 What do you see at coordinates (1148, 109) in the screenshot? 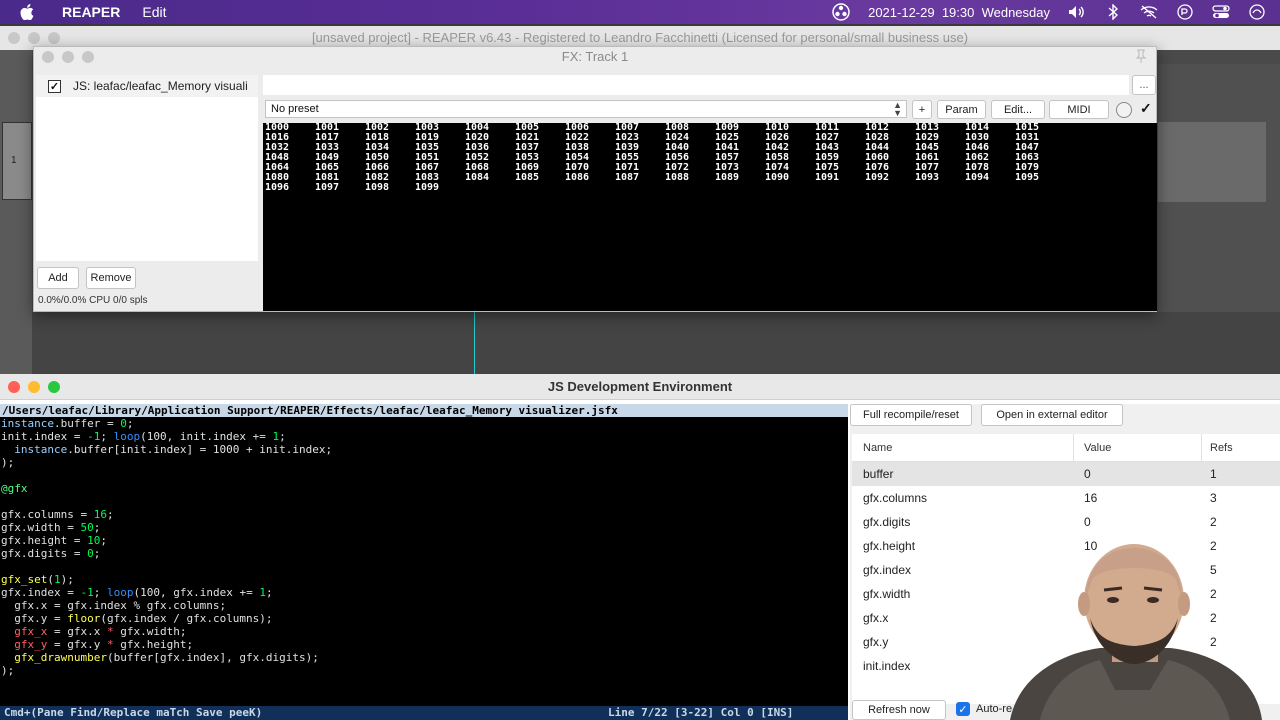
I see `bypass-checkmark-icon: ✓` at bounding box center [1148, 109].